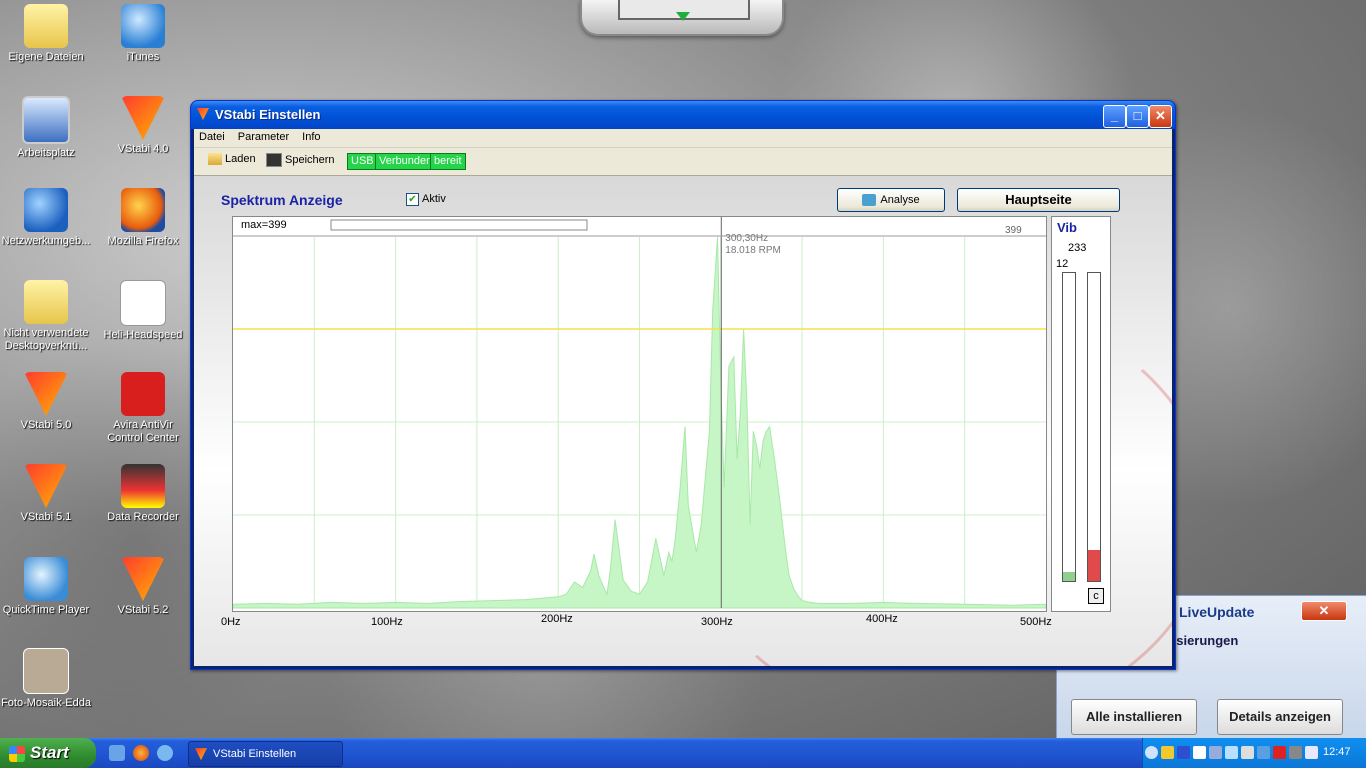 This screenshot has width=1366, height=768. Describe the element at coordinates (46, 671) in the screenshot. I see `mosaic-icon` at that location.